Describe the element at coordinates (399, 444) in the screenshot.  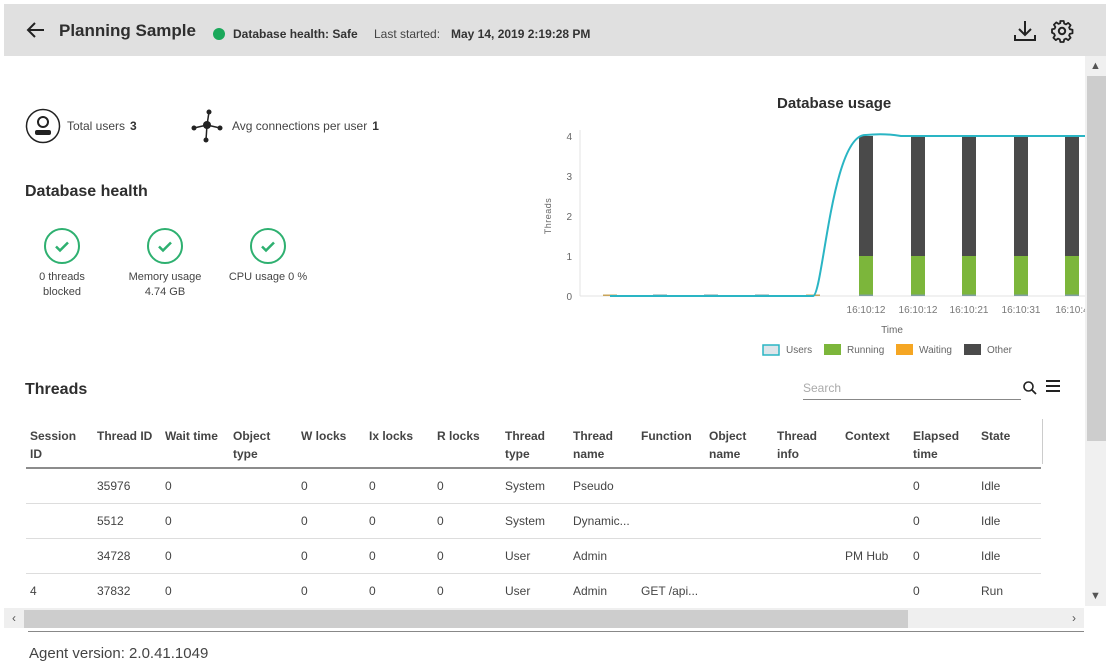
I see `column-header: Ix locks` at that location.